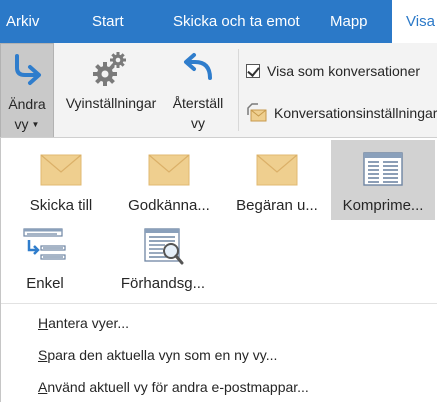  I want to click on change-view-arrow-icon, so click(27, 70).